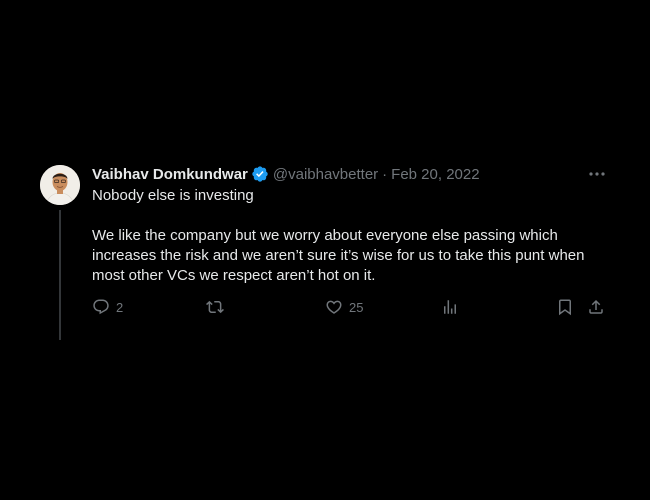  What do you see at coordinates (344, 307) in the screenshot?
I see `like-button: 25` at bounding box center [344, 307].